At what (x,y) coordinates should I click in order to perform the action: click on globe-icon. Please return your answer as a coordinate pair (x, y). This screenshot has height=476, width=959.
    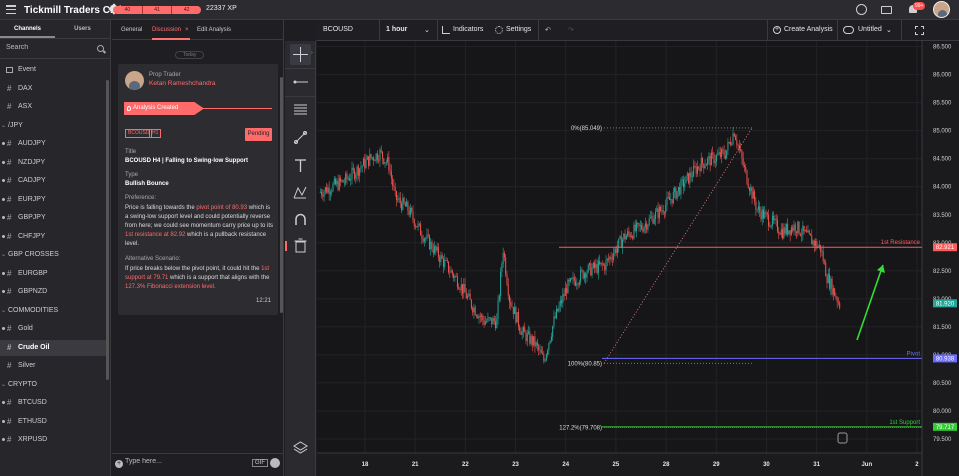
    Looking at the image, I should click on (861, 9).